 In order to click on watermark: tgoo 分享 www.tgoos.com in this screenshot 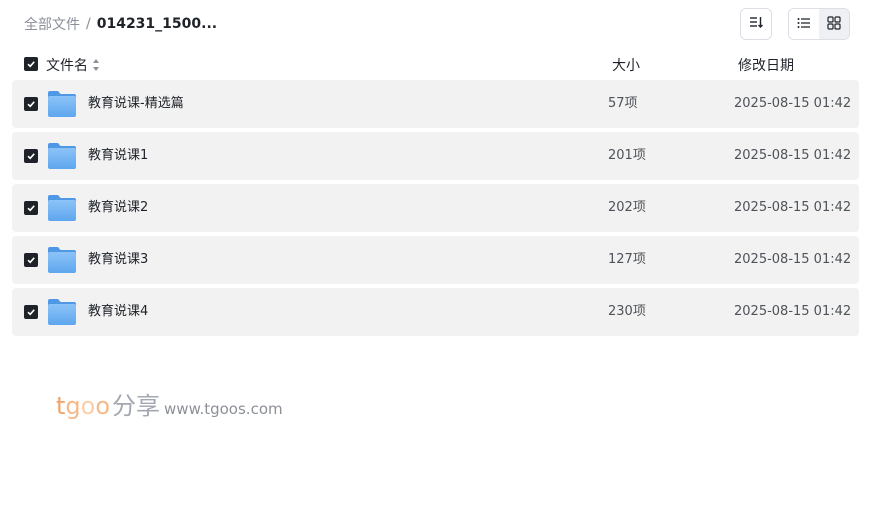, I will do `click(169, 403)`.